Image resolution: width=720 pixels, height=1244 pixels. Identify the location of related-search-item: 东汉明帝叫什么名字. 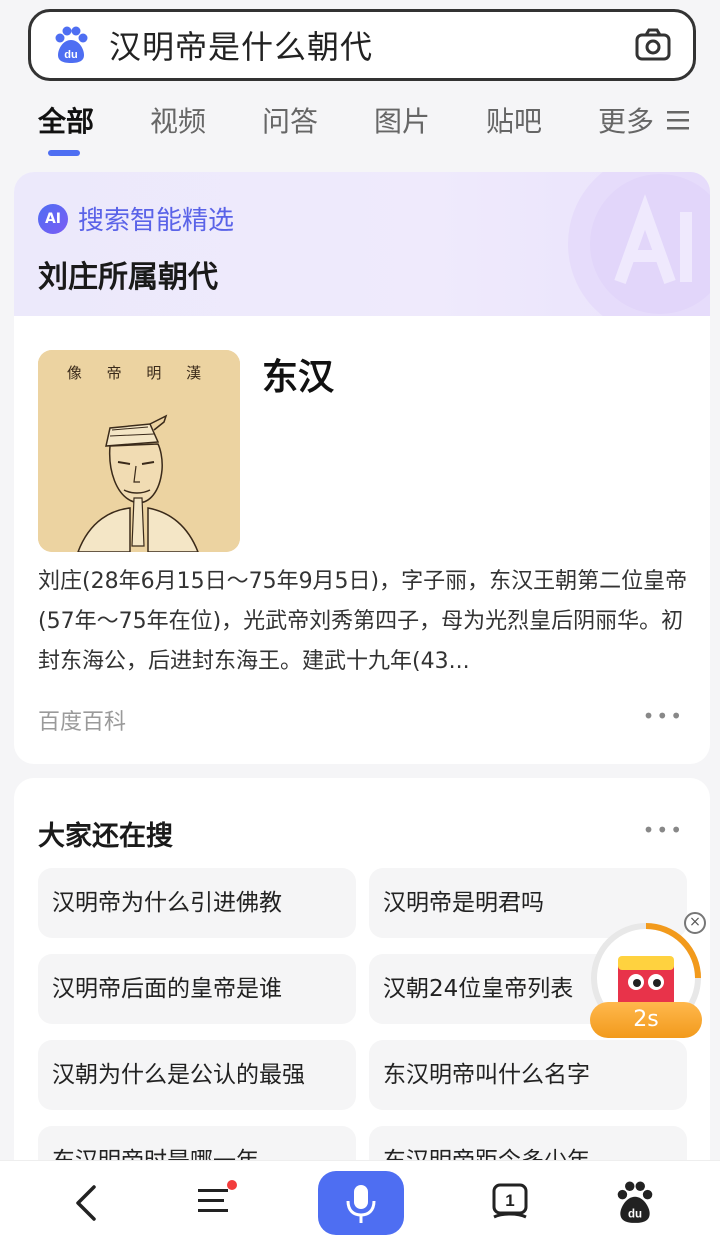
(528, 1075).